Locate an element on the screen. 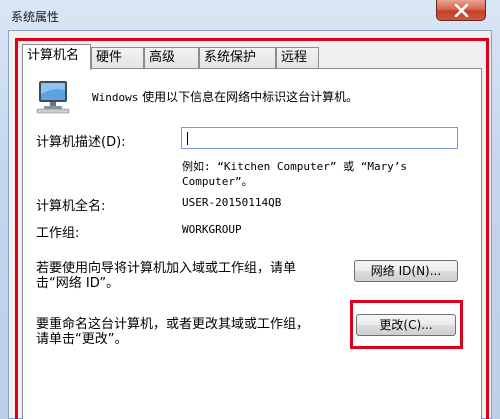 The width and height of the screenshot is (500, 419). tab-computer-name: 计算机名 is located at coordinates (56, 57).